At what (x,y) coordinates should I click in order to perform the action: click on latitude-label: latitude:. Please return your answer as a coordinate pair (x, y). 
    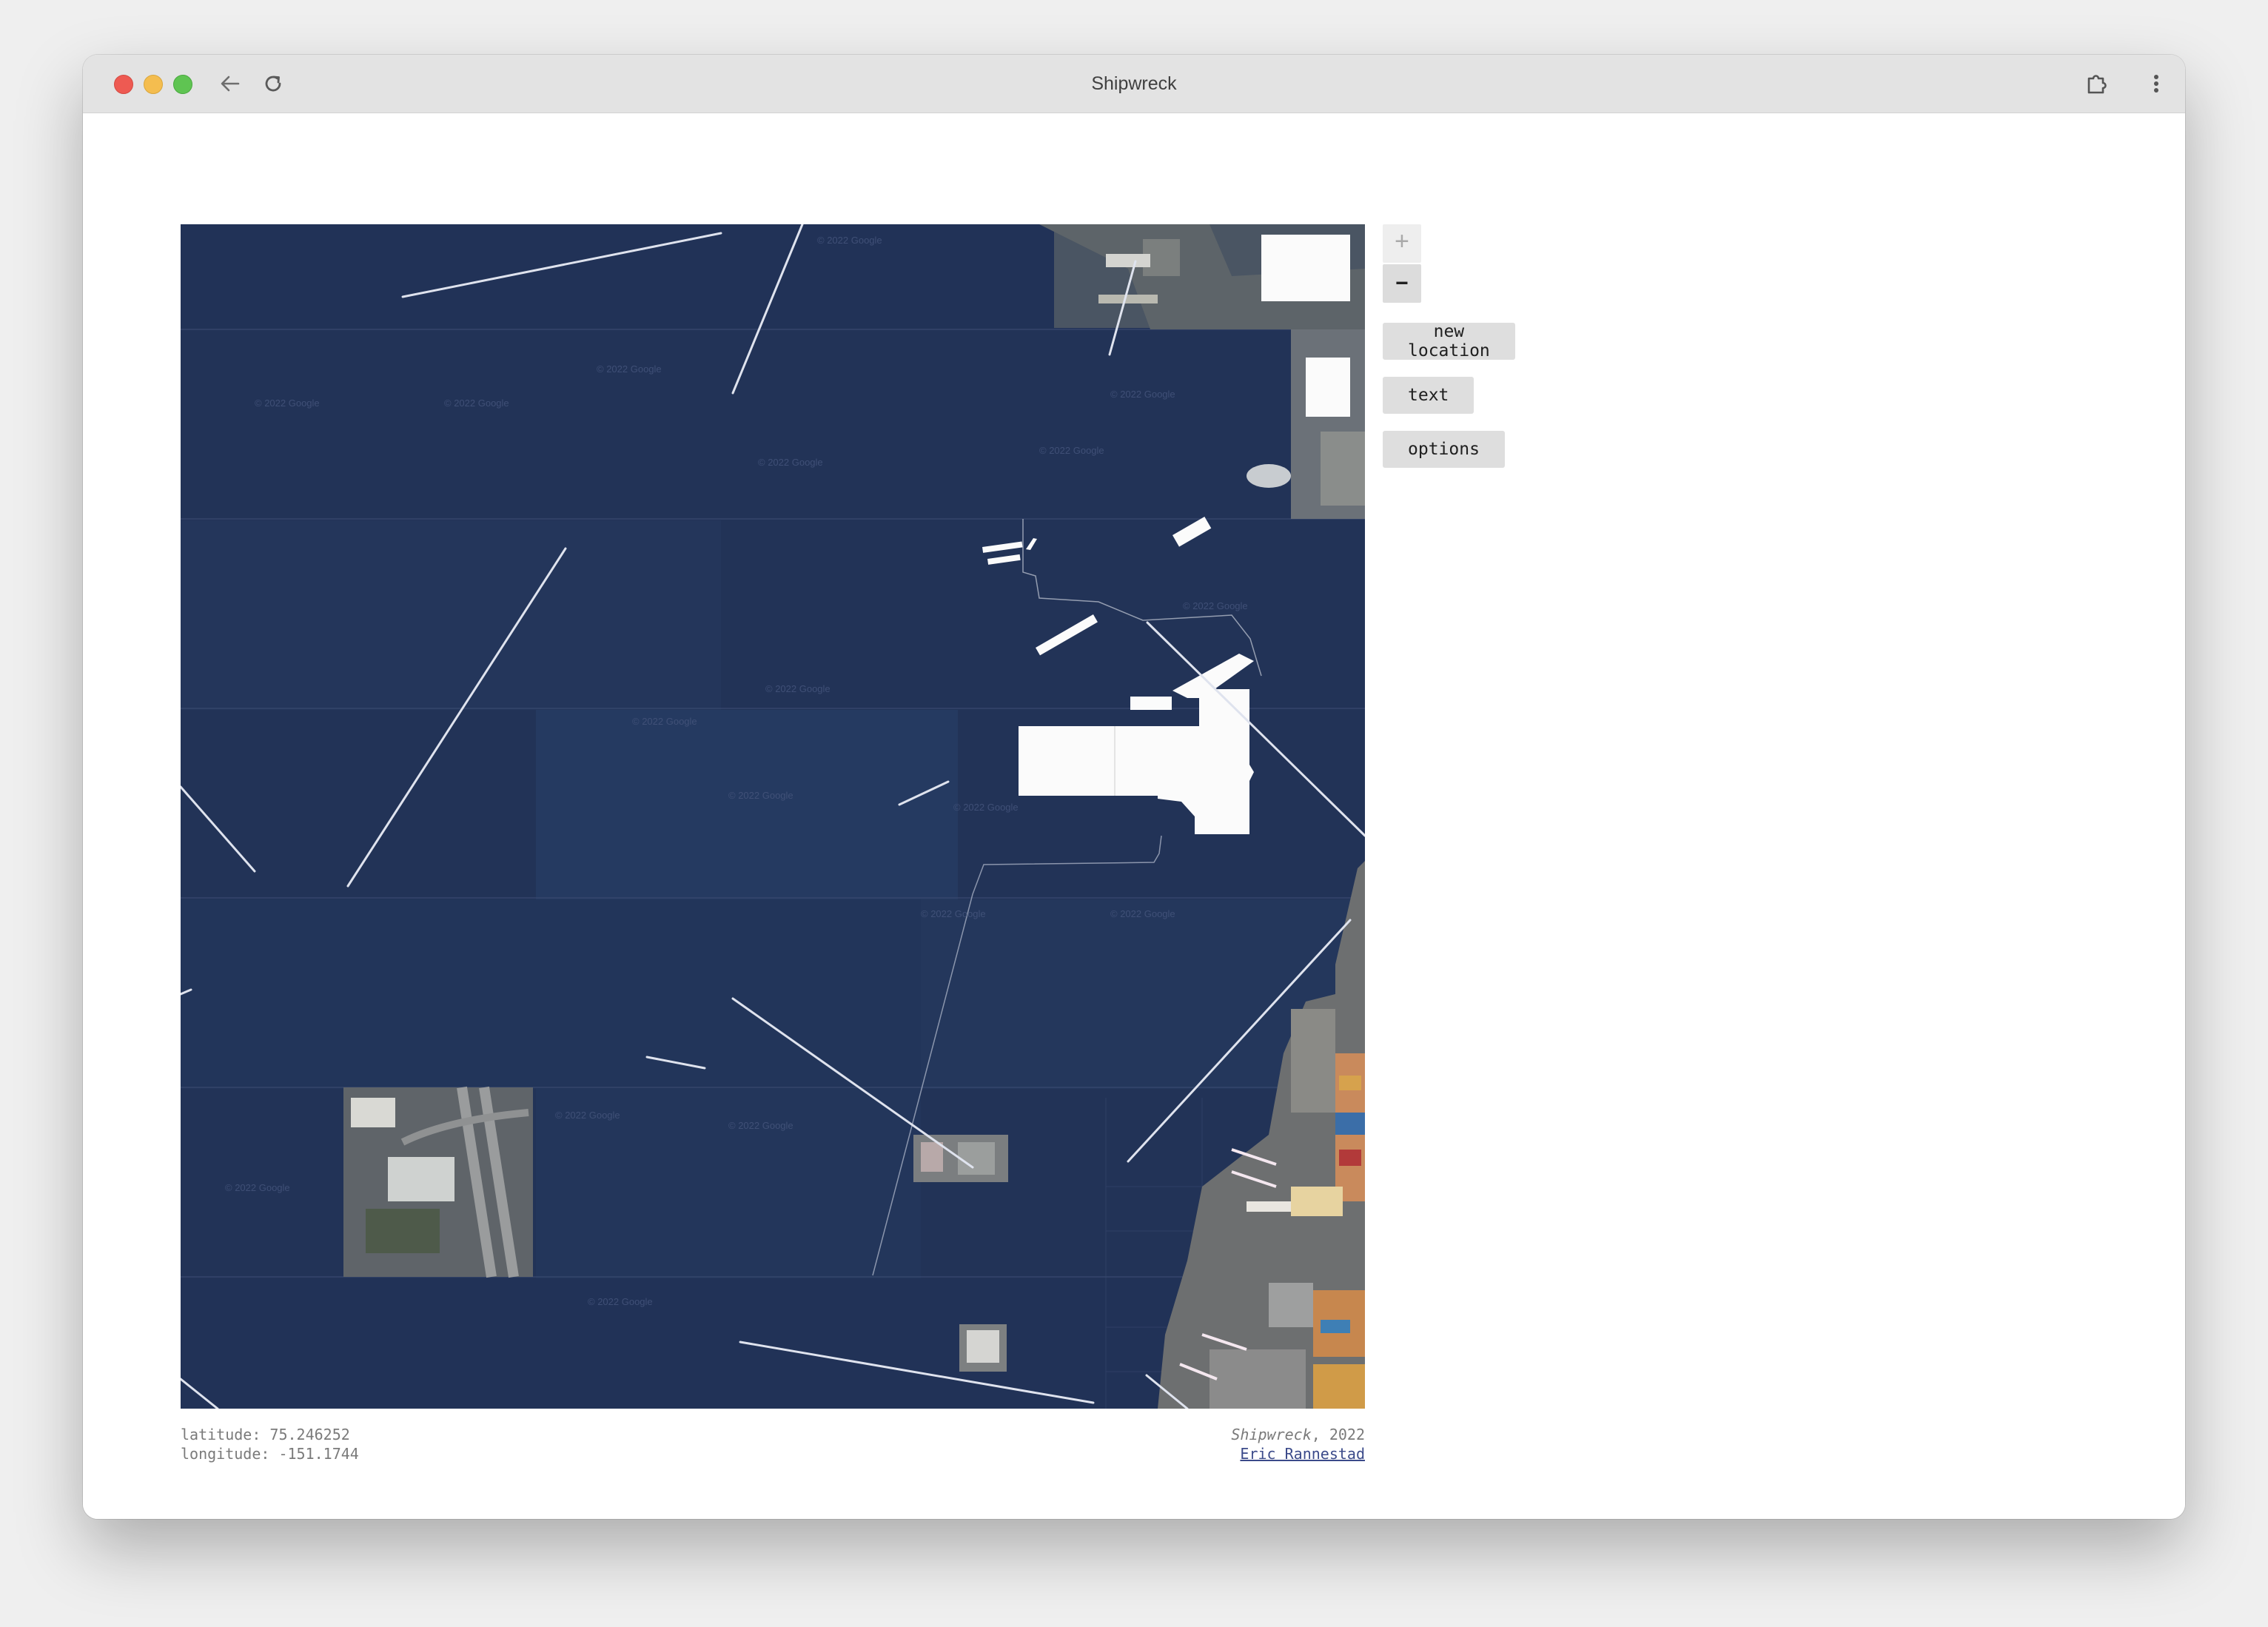
    Looking at the image, I should click on (221, 1434).